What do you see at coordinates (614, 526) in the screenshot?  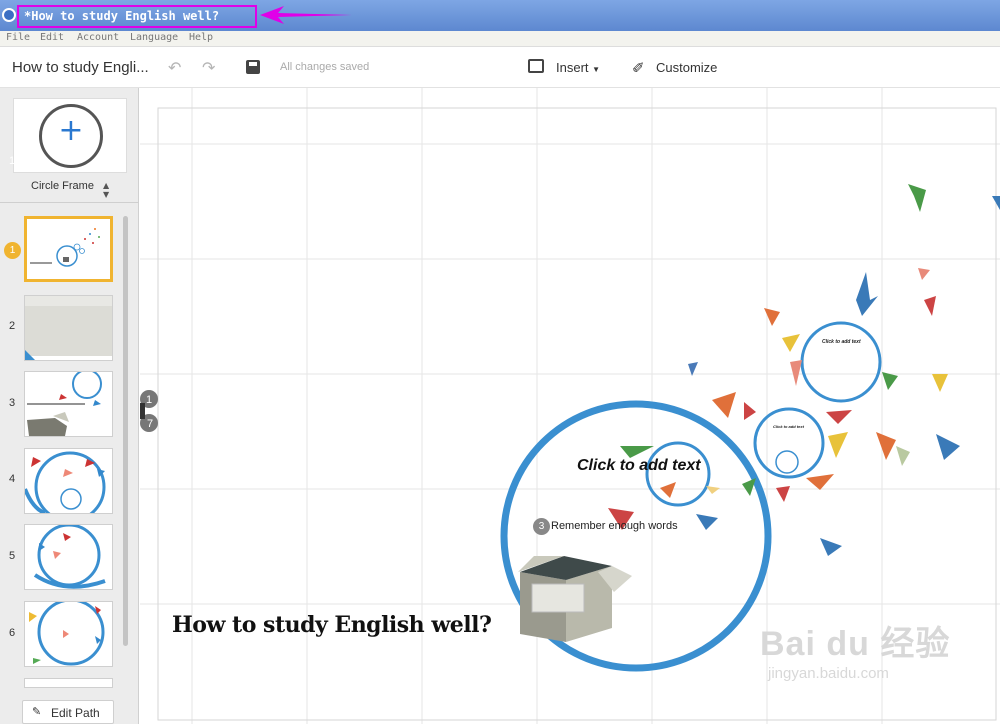 I see `step-3-text: Remember enough words` at bounding box center [614, 526].